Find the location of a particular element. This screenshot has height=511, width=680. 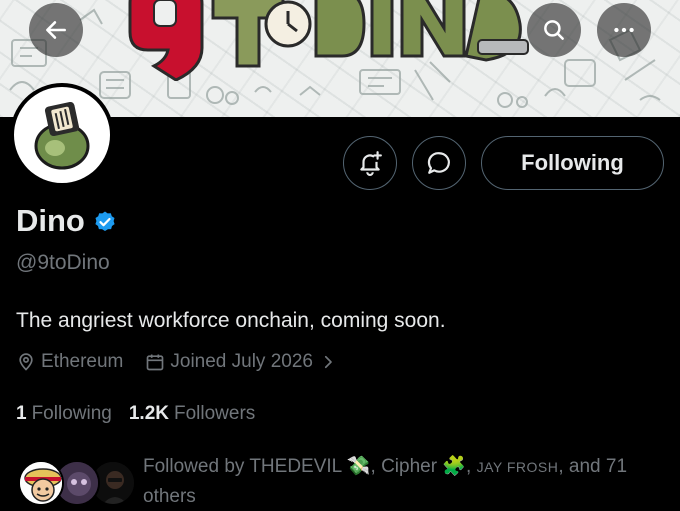

chevron-right-icon is located at coordinates (328, 362).